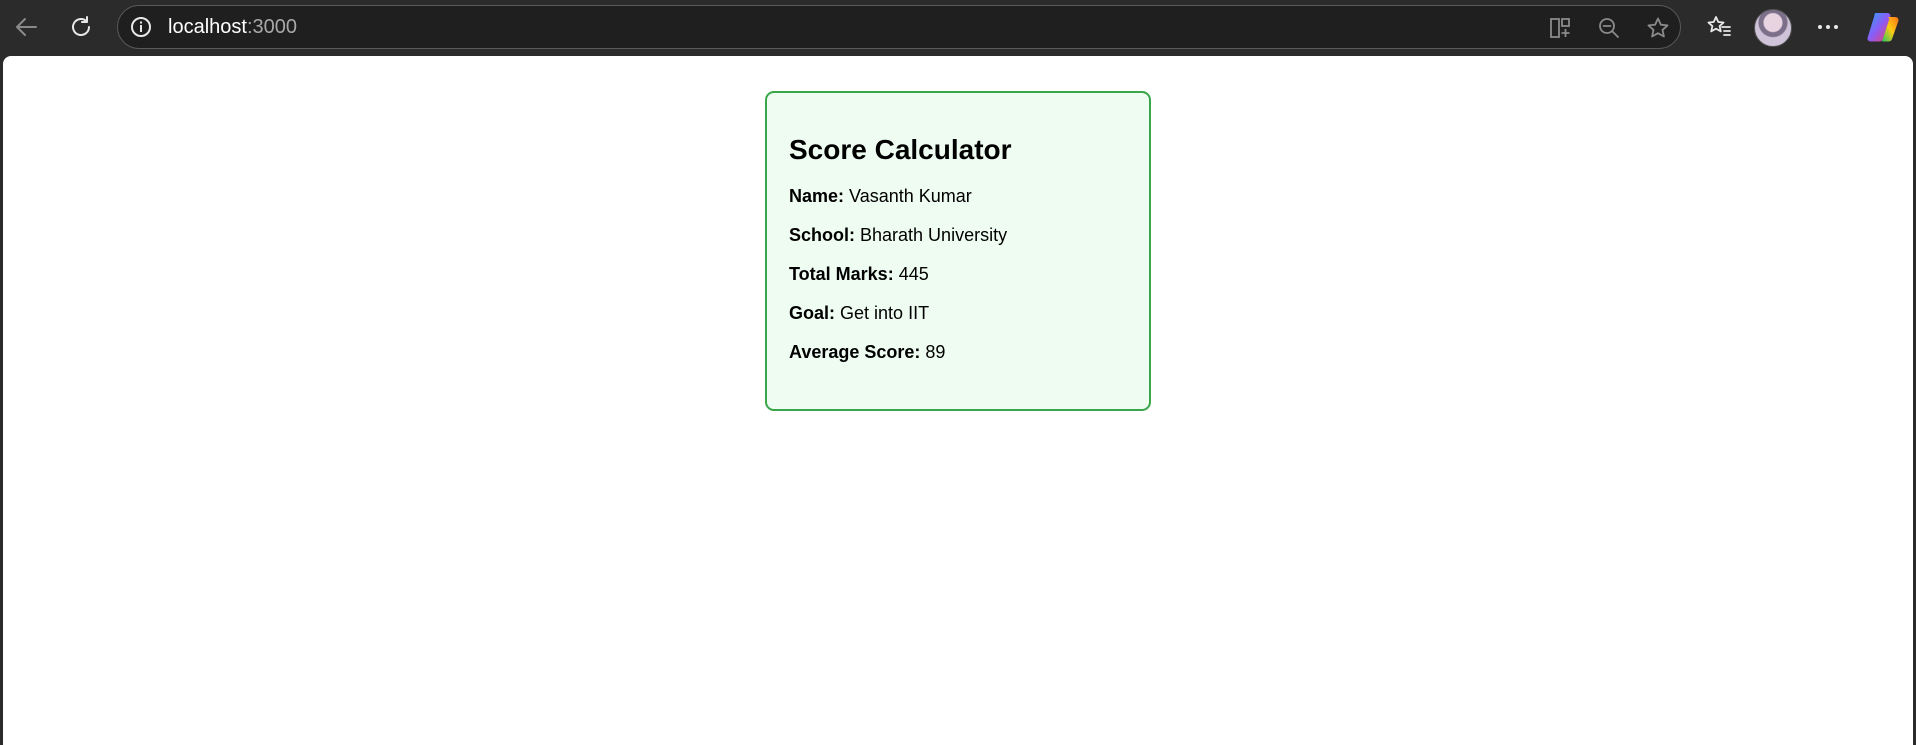  I want to click on url-host: localhost, so click(207, 27).